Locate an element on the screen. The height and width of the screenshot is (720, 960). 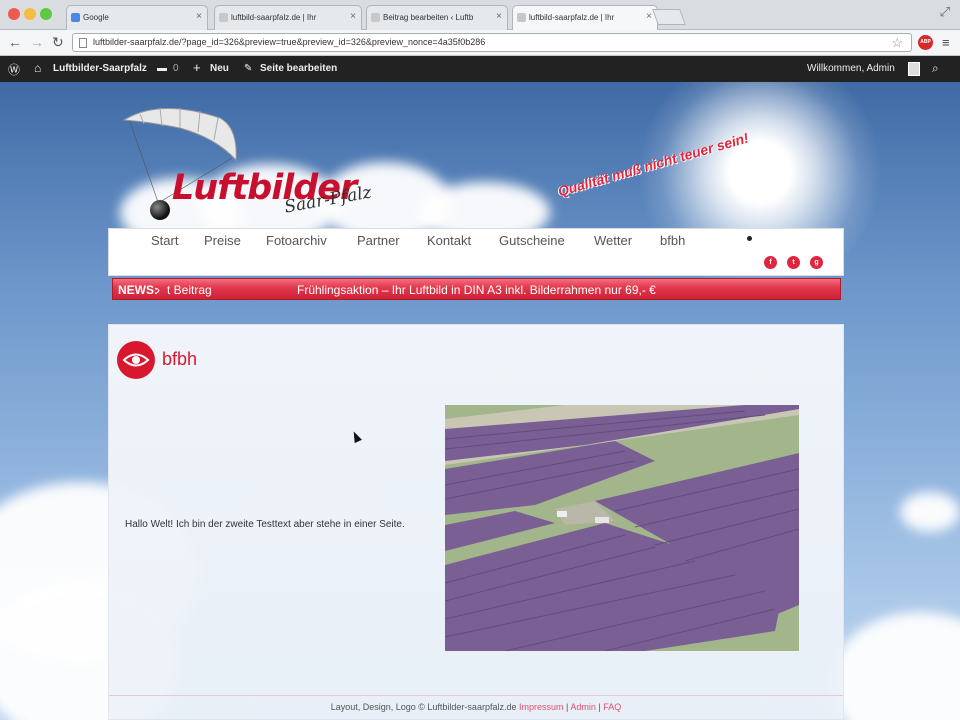
avatar is located at coordinates (914, 69).